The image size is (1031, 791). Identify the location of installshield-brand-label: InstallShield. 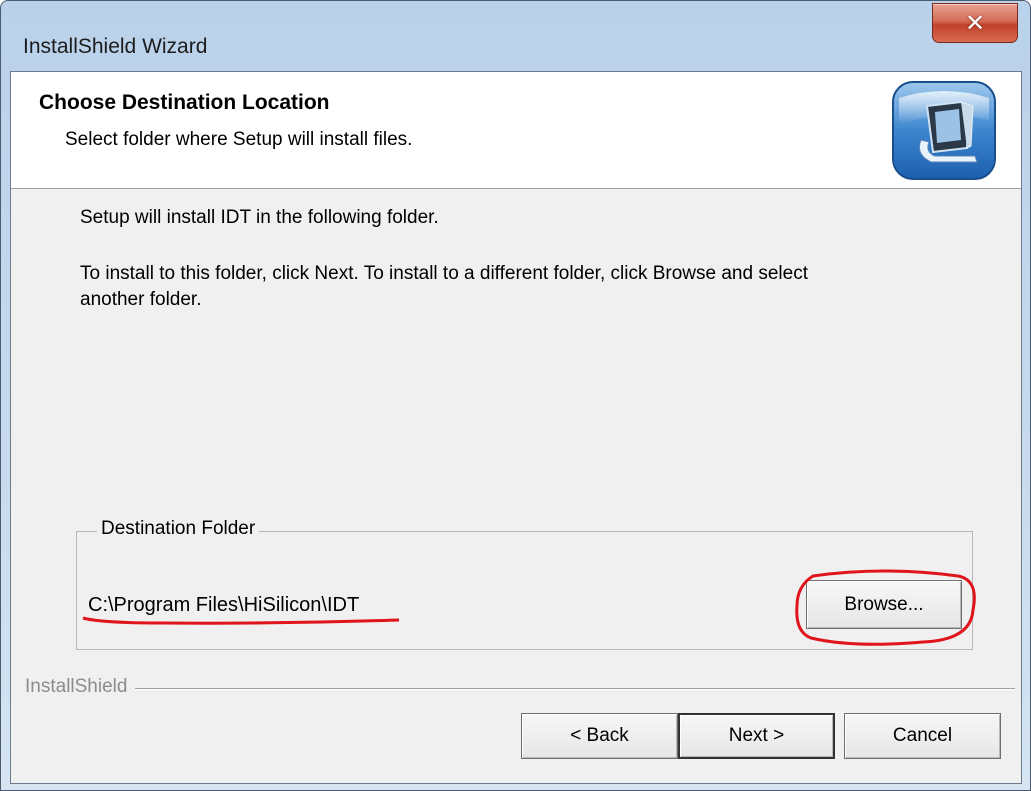
(80, 687).